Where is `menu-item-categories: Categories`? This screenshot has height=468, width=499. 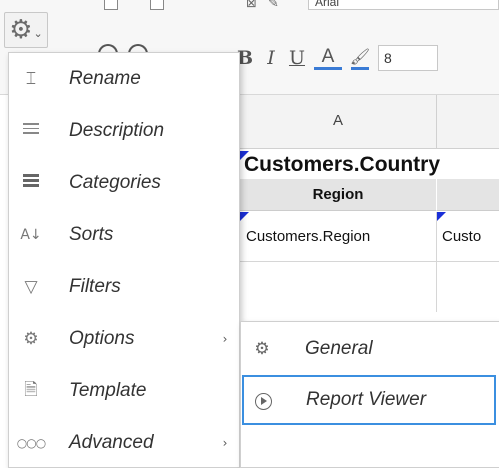 menu-item-categories: Categories is located at coordinates (124, 183).